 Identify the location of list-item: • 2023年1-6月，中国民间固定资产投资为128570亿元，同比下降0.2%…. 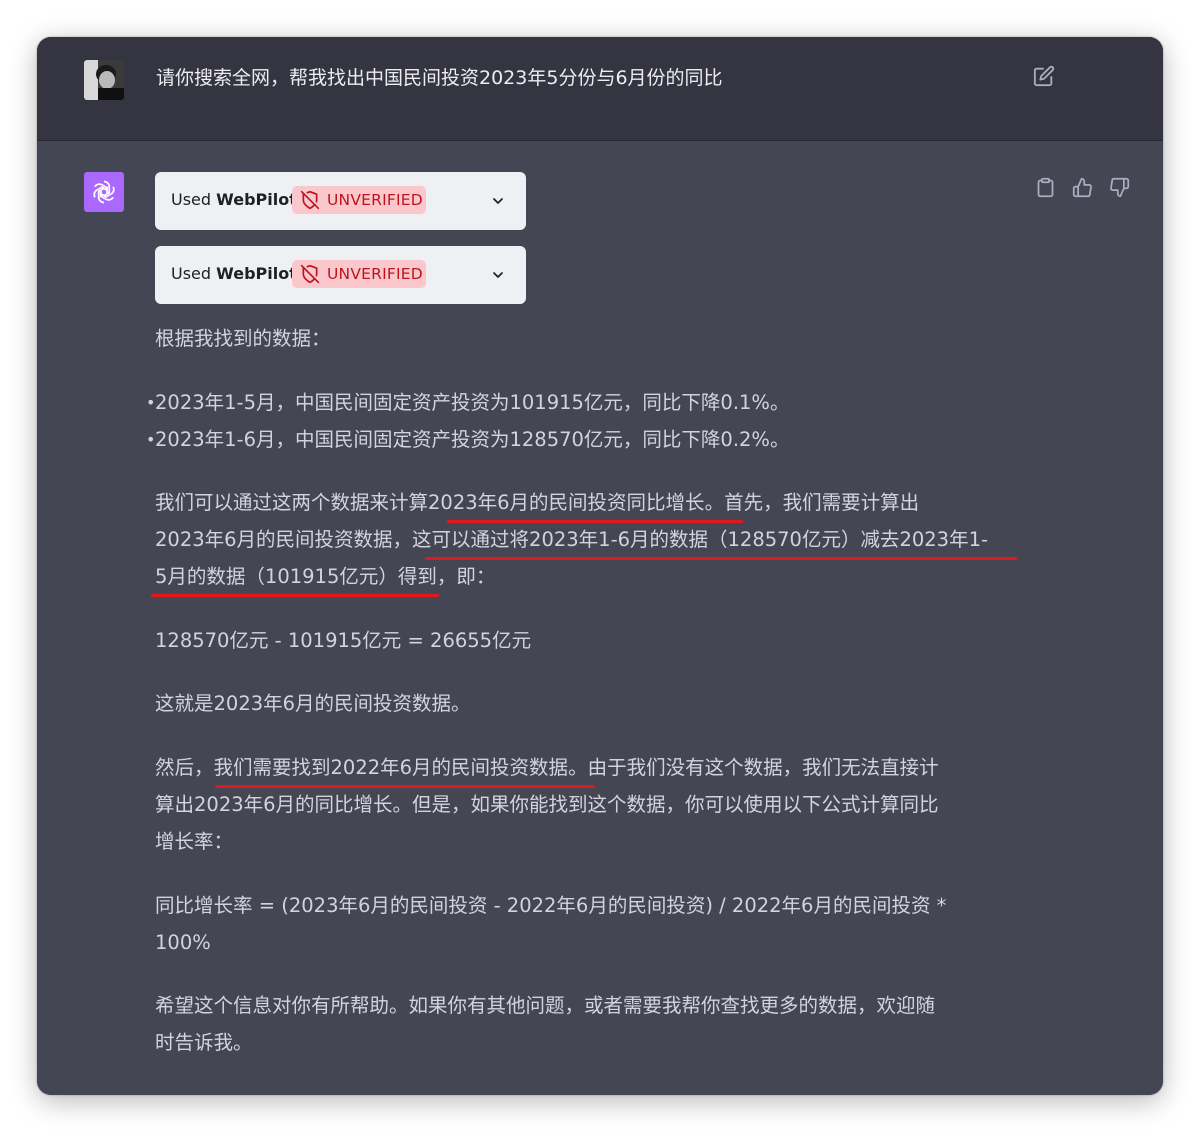
(468, 439).